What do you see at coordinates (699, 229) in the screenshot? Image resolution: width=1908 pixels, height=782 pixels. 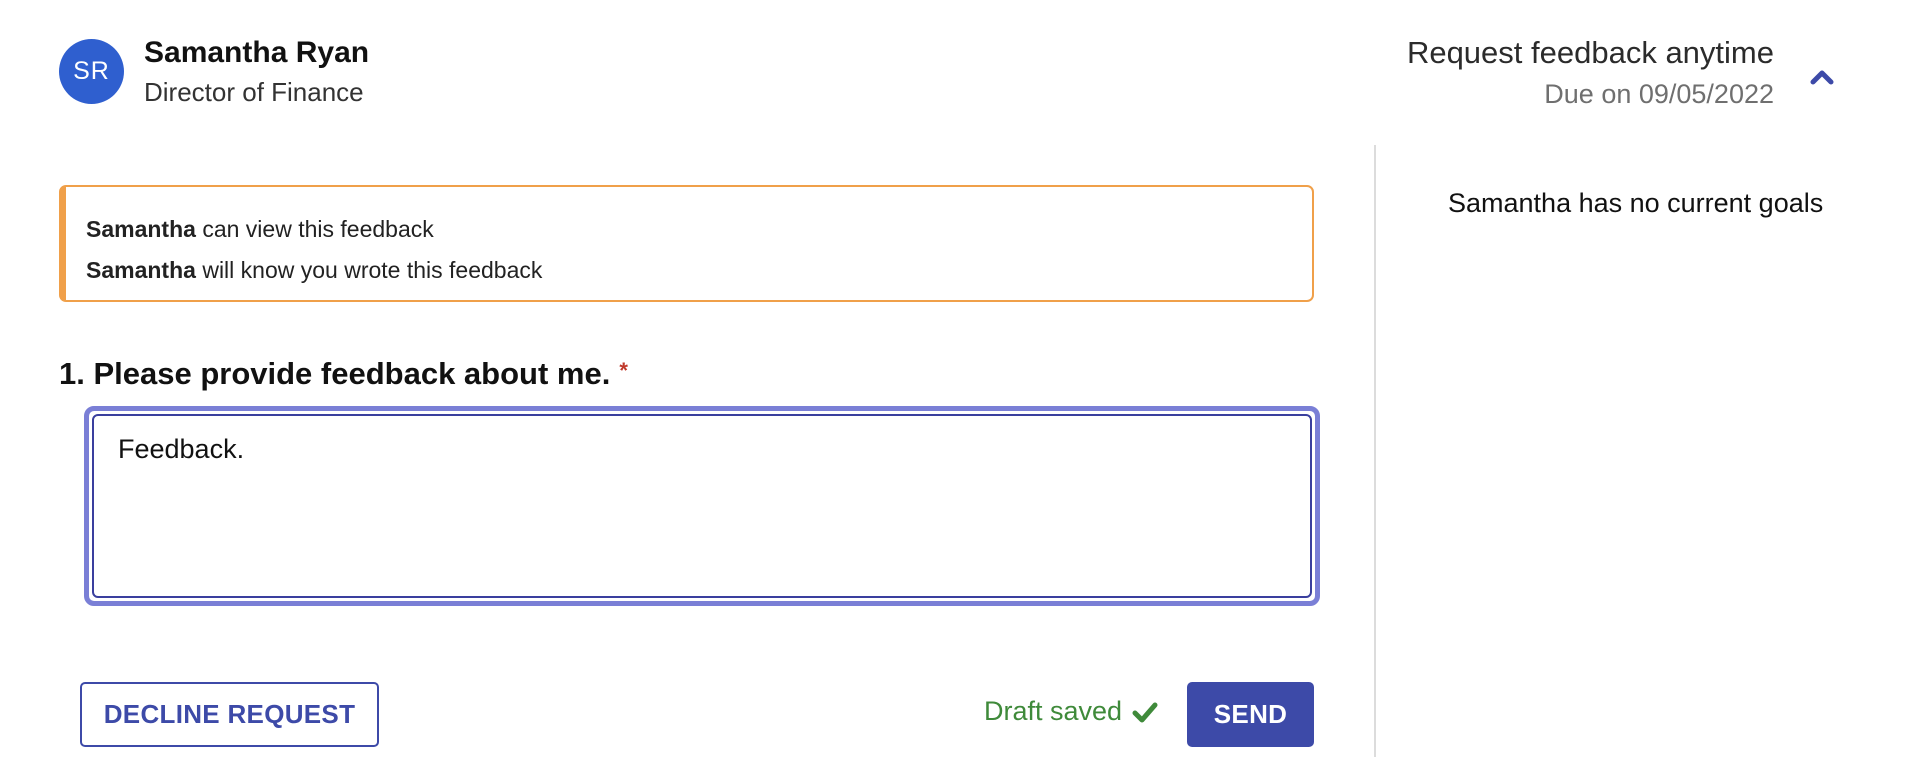 I see `notice-line-view: Samantha can view this feedback` at bounding box center [699, 229].